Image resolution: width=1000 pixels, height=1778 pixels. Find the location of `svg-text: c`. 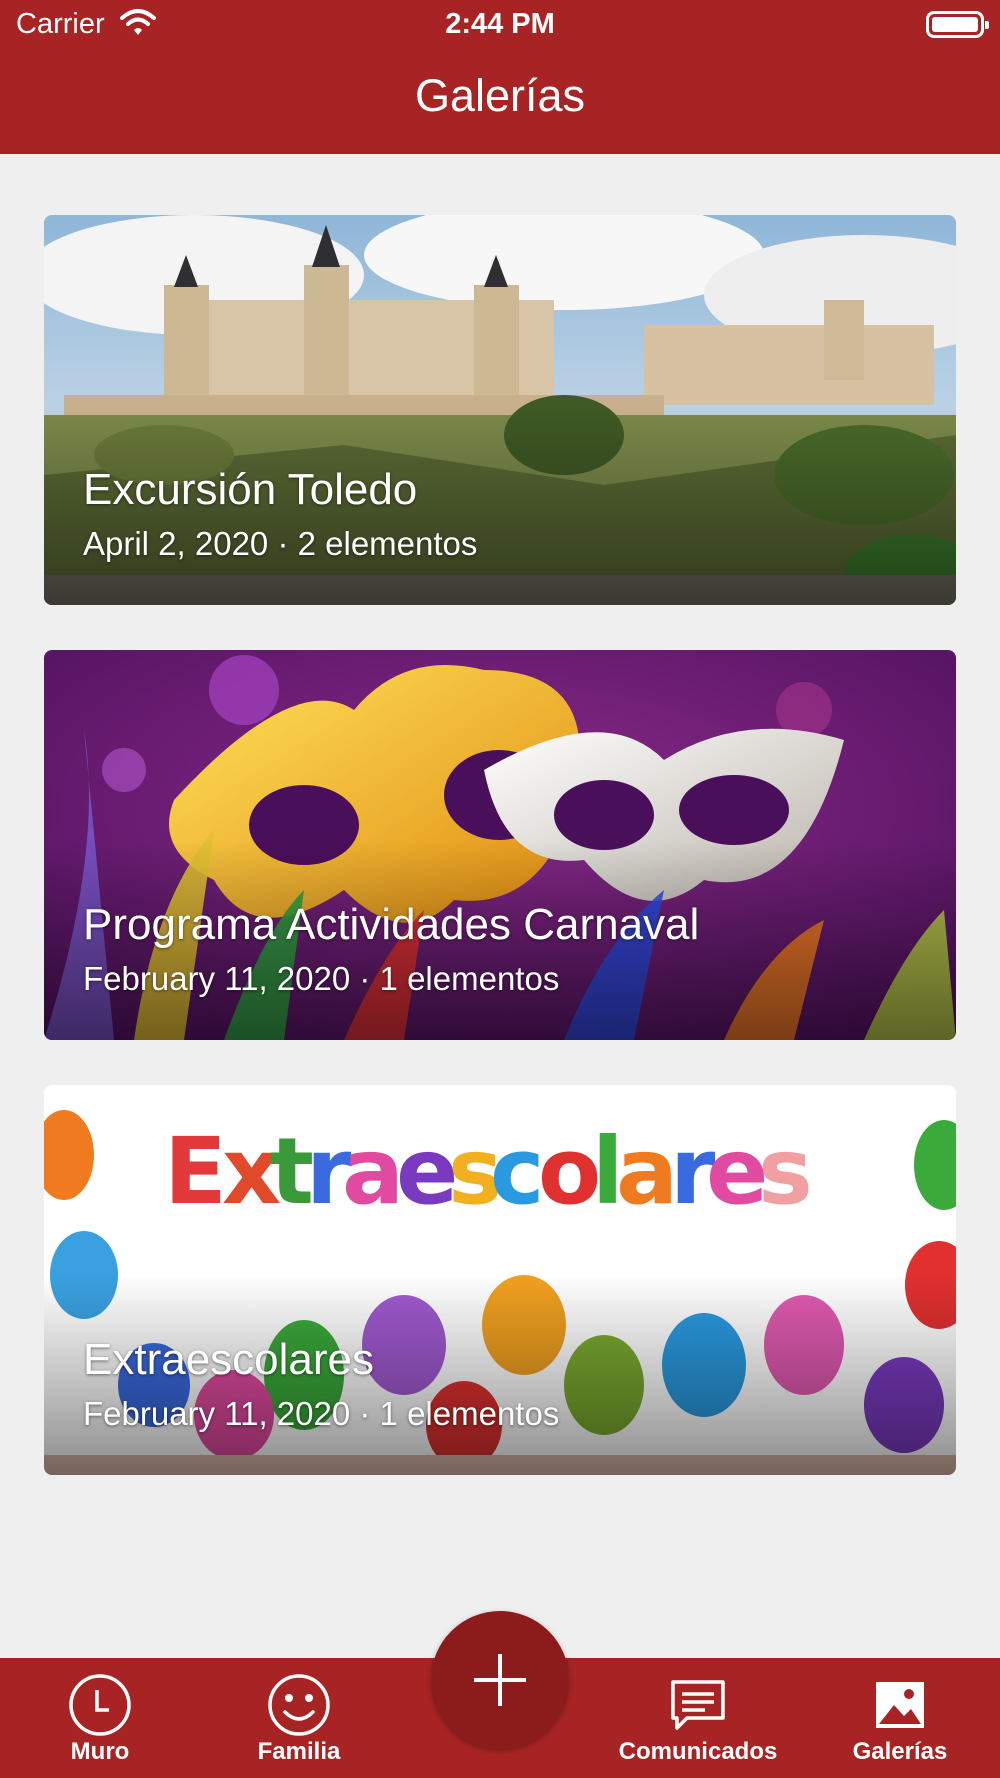

svg-text: c is located at coordinates (517, 1171).